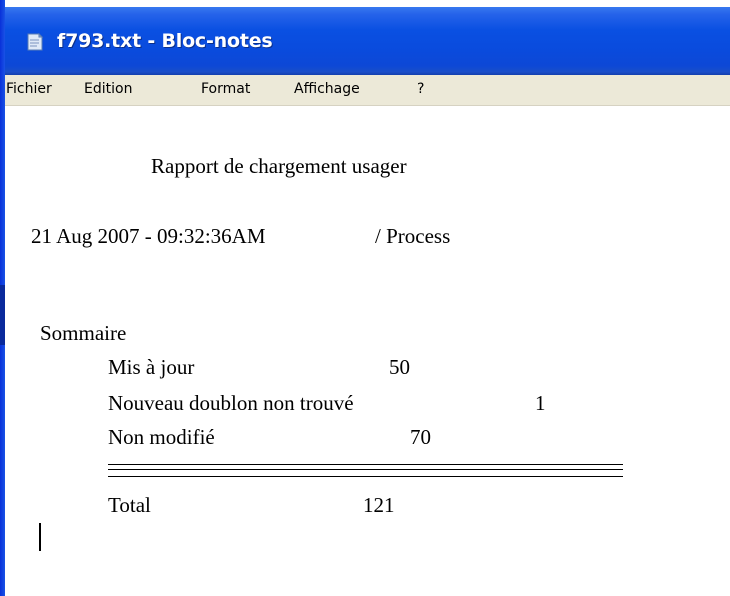 Image resolution: width=730 pixels, height=596 pixels. I want to click on row-value-mis-a-jour: 50, so click(399, 367).